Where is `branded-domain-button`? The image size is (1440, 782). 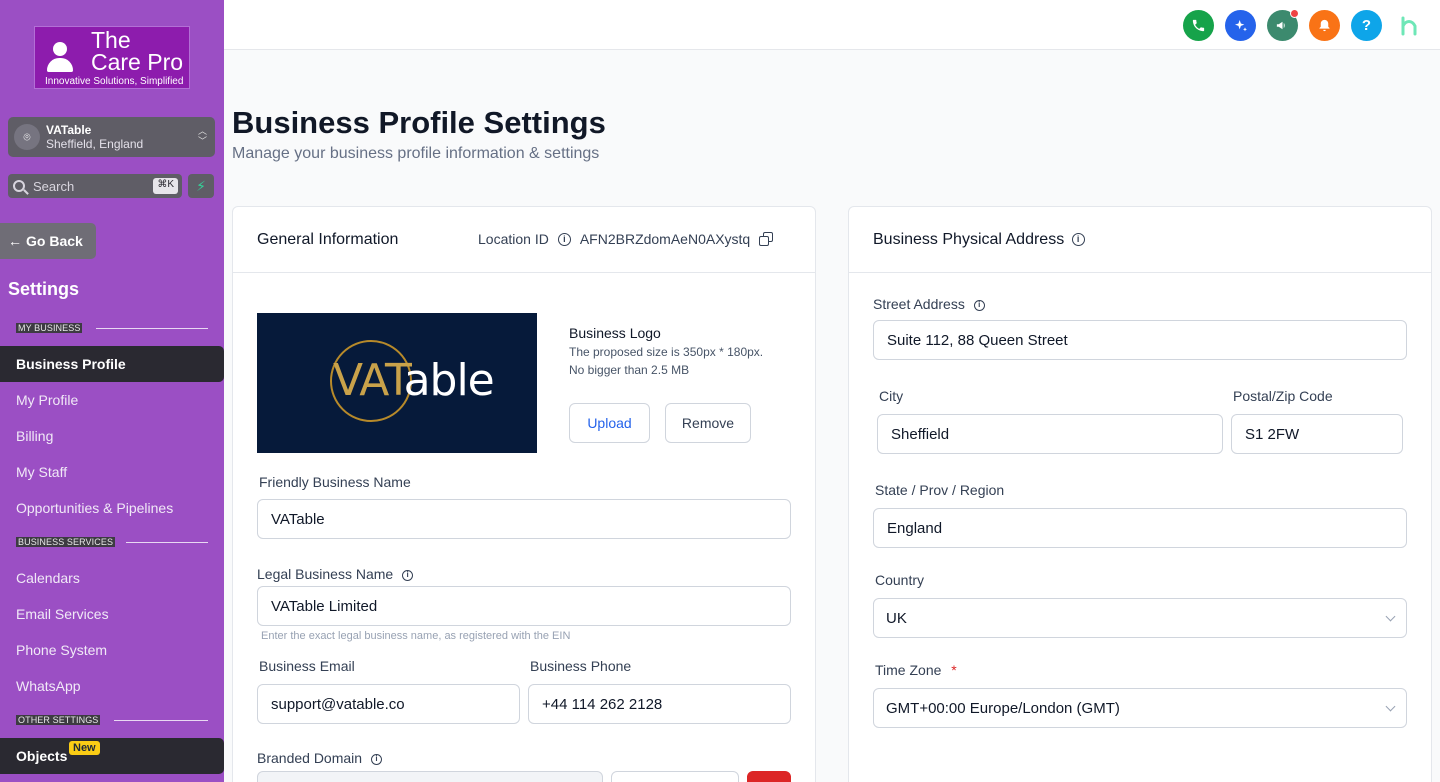
branded-domain-button is located at coordinates (675, 776).